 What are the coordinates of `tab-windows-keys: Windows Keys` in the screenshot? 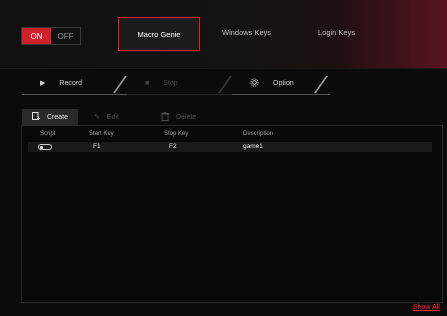 It's located at (246, 32).